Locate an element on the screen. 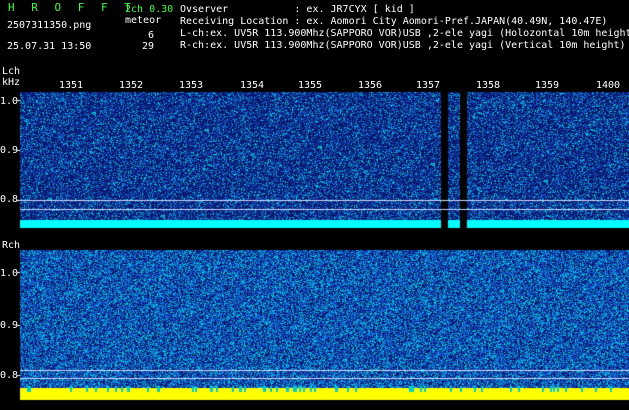 The height and width of the screenshot is (410, 629). time-label: 1352 is located at coordinates (131, 85).